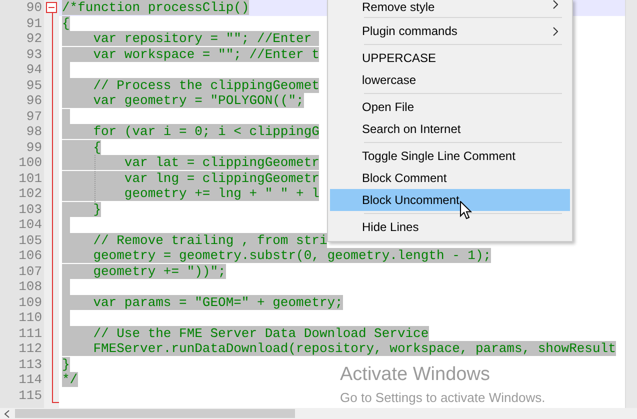 The image size is (637, 419). What do you see at coordinates (30, 209) in the screenshot?
I see `line-number: 103` at bounding box center [30, 209].